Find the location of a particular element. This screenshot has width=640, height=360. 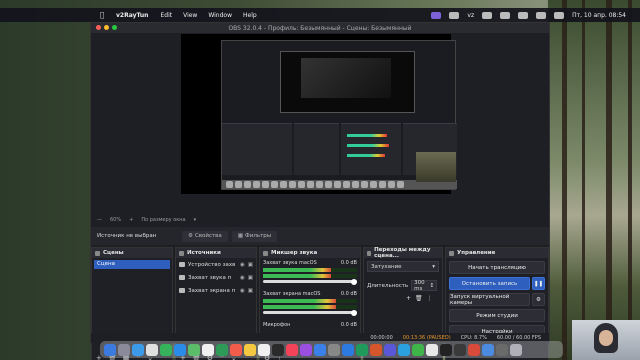

whatsapp-icon is located at coordinates (418, 349).